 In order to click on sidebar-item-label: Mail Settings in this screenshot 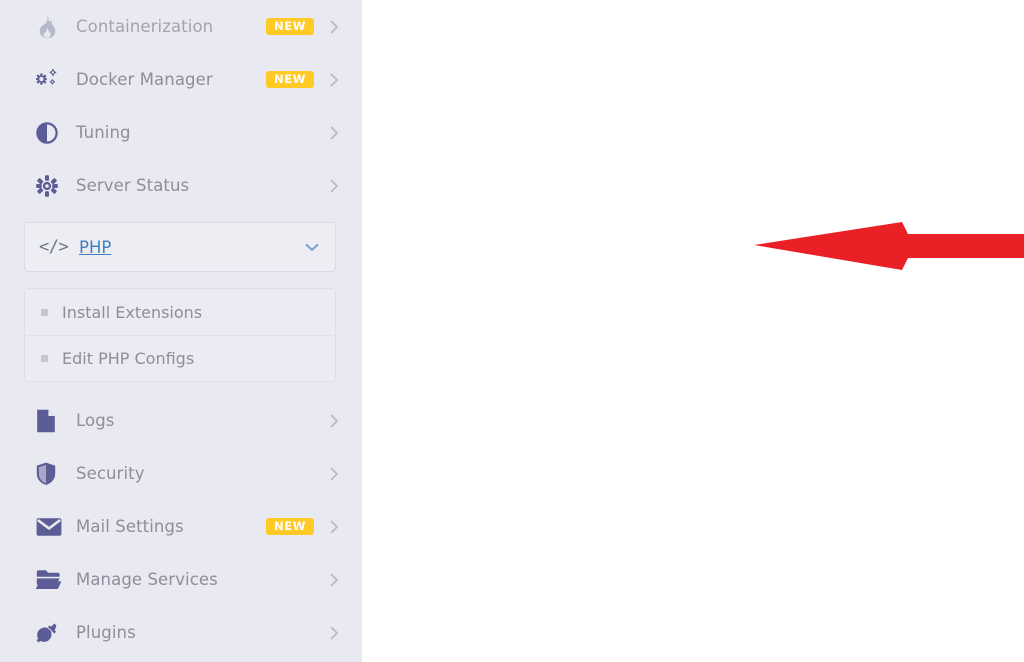, I will do `click(130, 526)`.